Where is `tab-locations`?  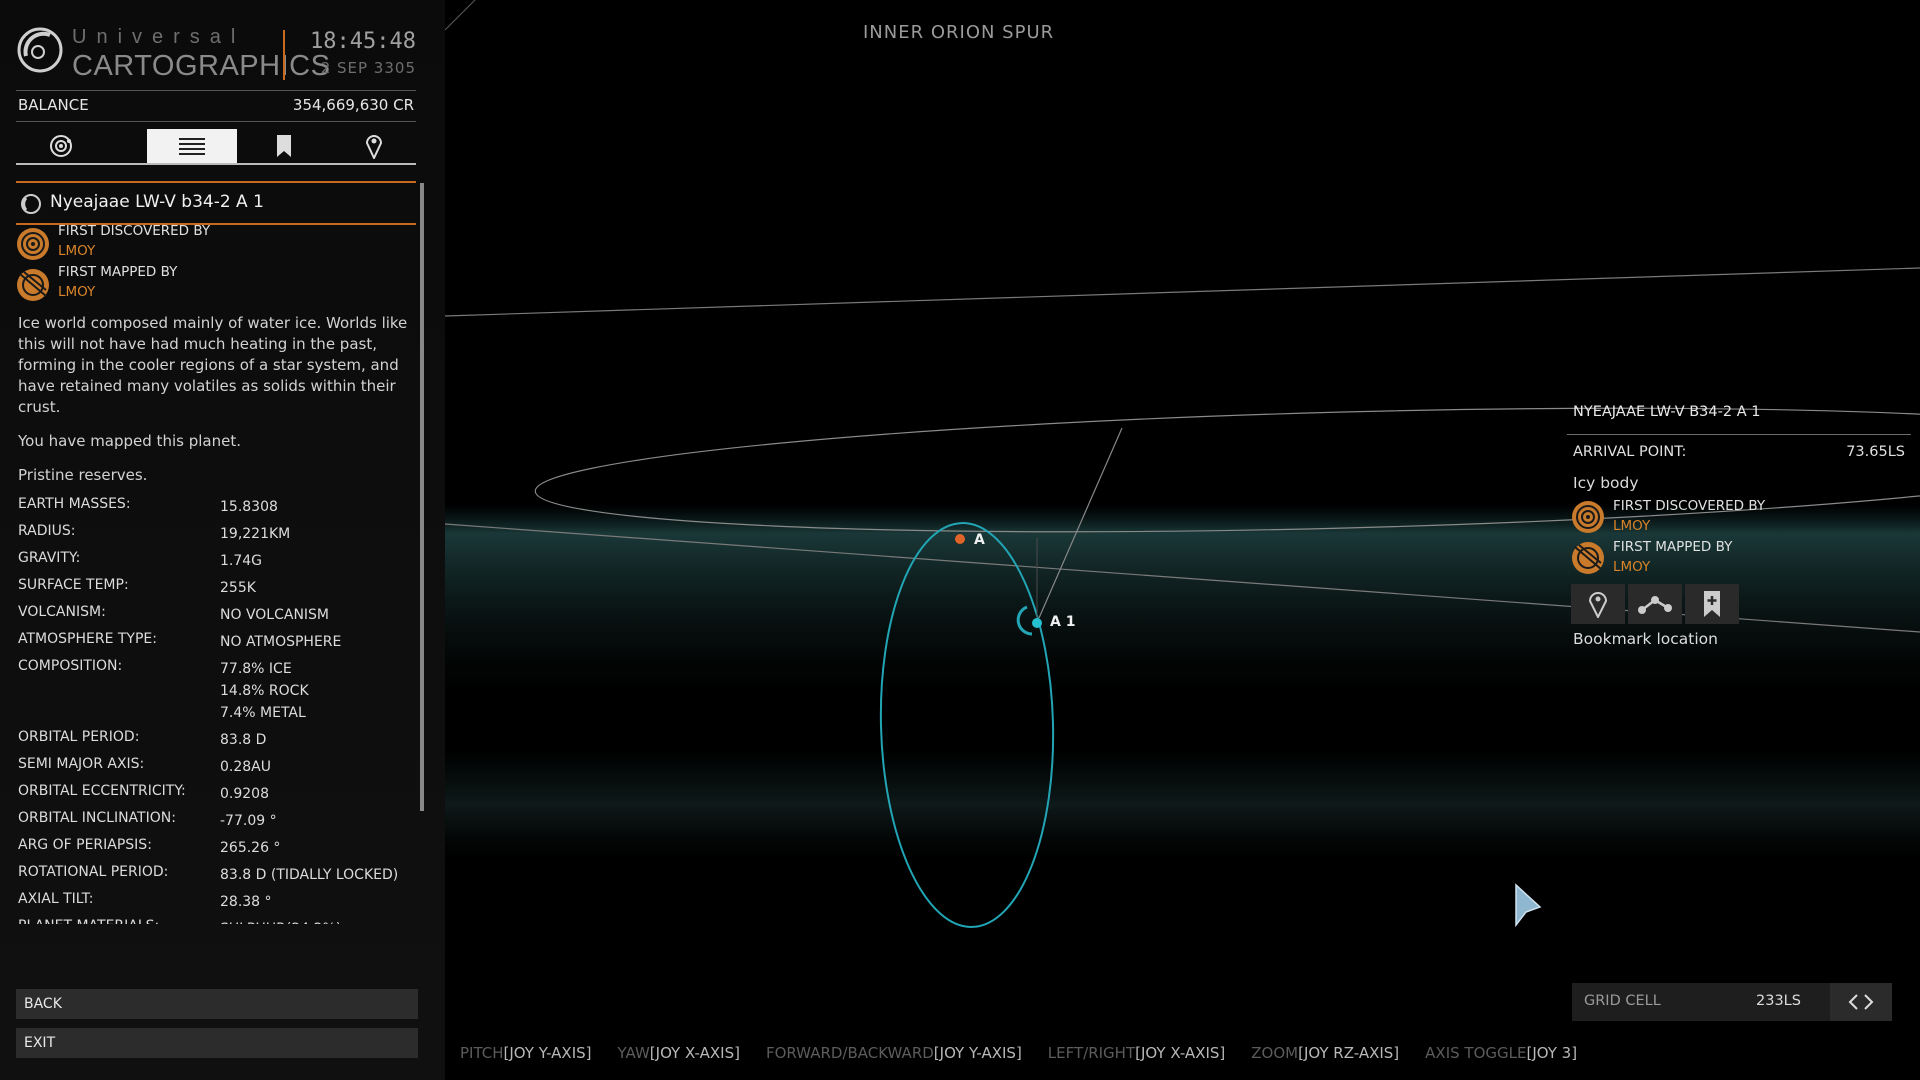 tab-locations is located at coordinates (374, 146).